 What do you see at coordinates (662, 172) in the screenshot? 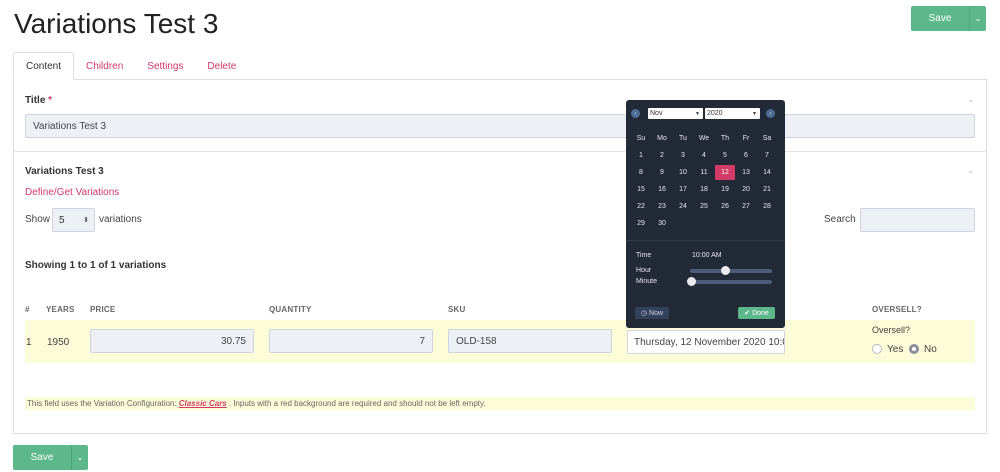
I see `calendar-day: 9` at bounding box center [662, 172].